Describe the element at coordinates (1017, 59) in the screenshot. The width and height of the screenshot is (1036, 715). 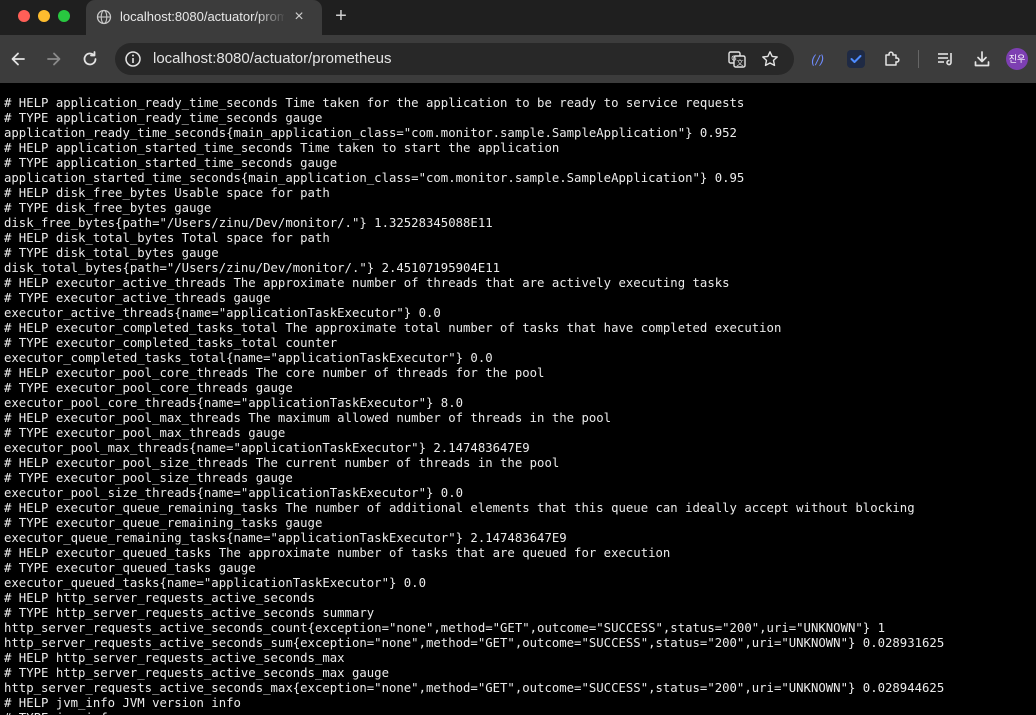
I see `profile-avatar: 진우` at that location.